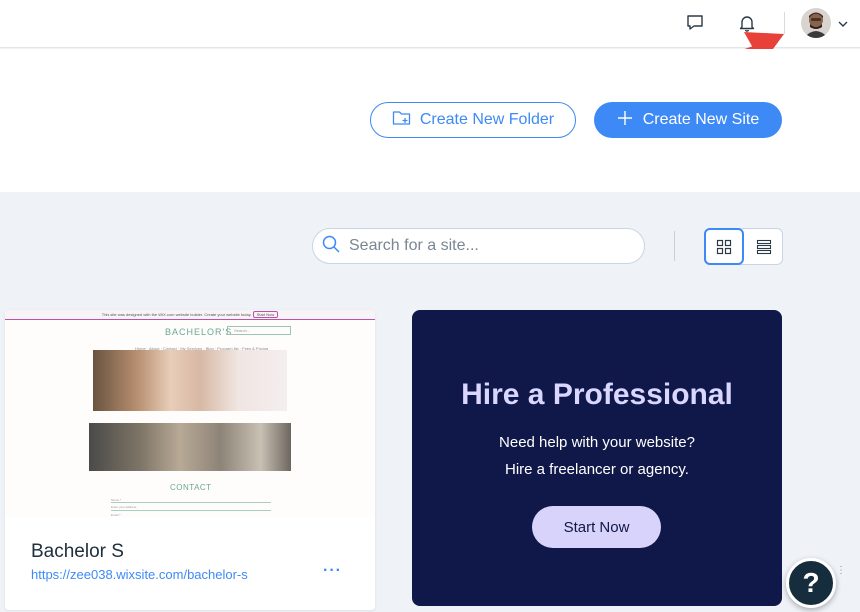 The width and height of the screenshot is (860, 612). Describe the element at coordinates (597, 394) in the screenshot. I see `promo-title: Hire a Professional` at that location.